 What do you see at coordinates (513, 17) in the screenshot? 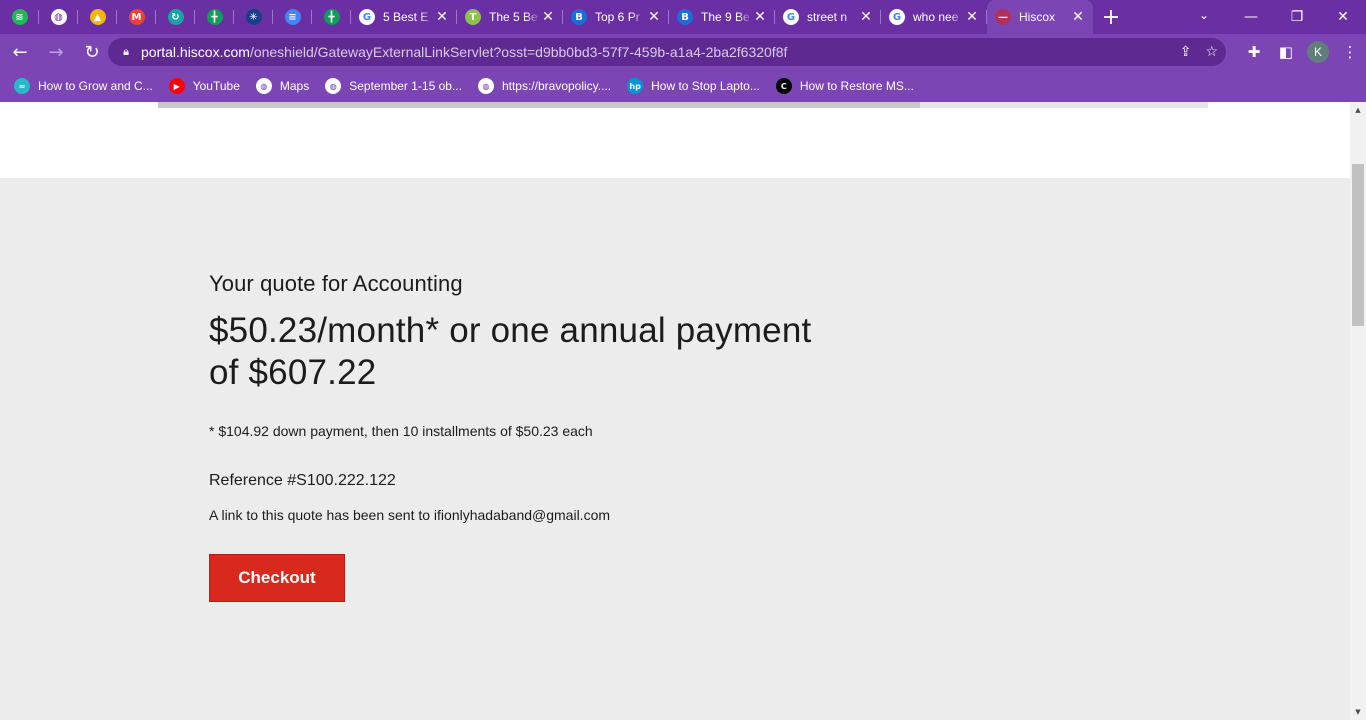
I see `tab-title: The 5 Be` at bounding box center [513, 17].